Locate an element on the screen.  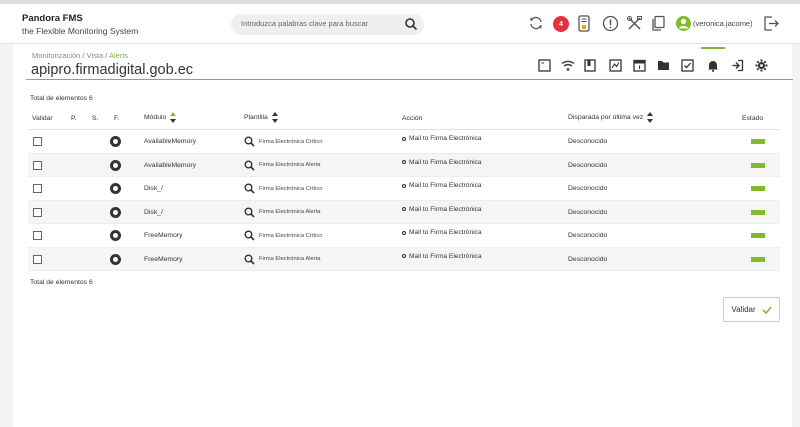
wifi-icon is located at coordinates (568, 65).